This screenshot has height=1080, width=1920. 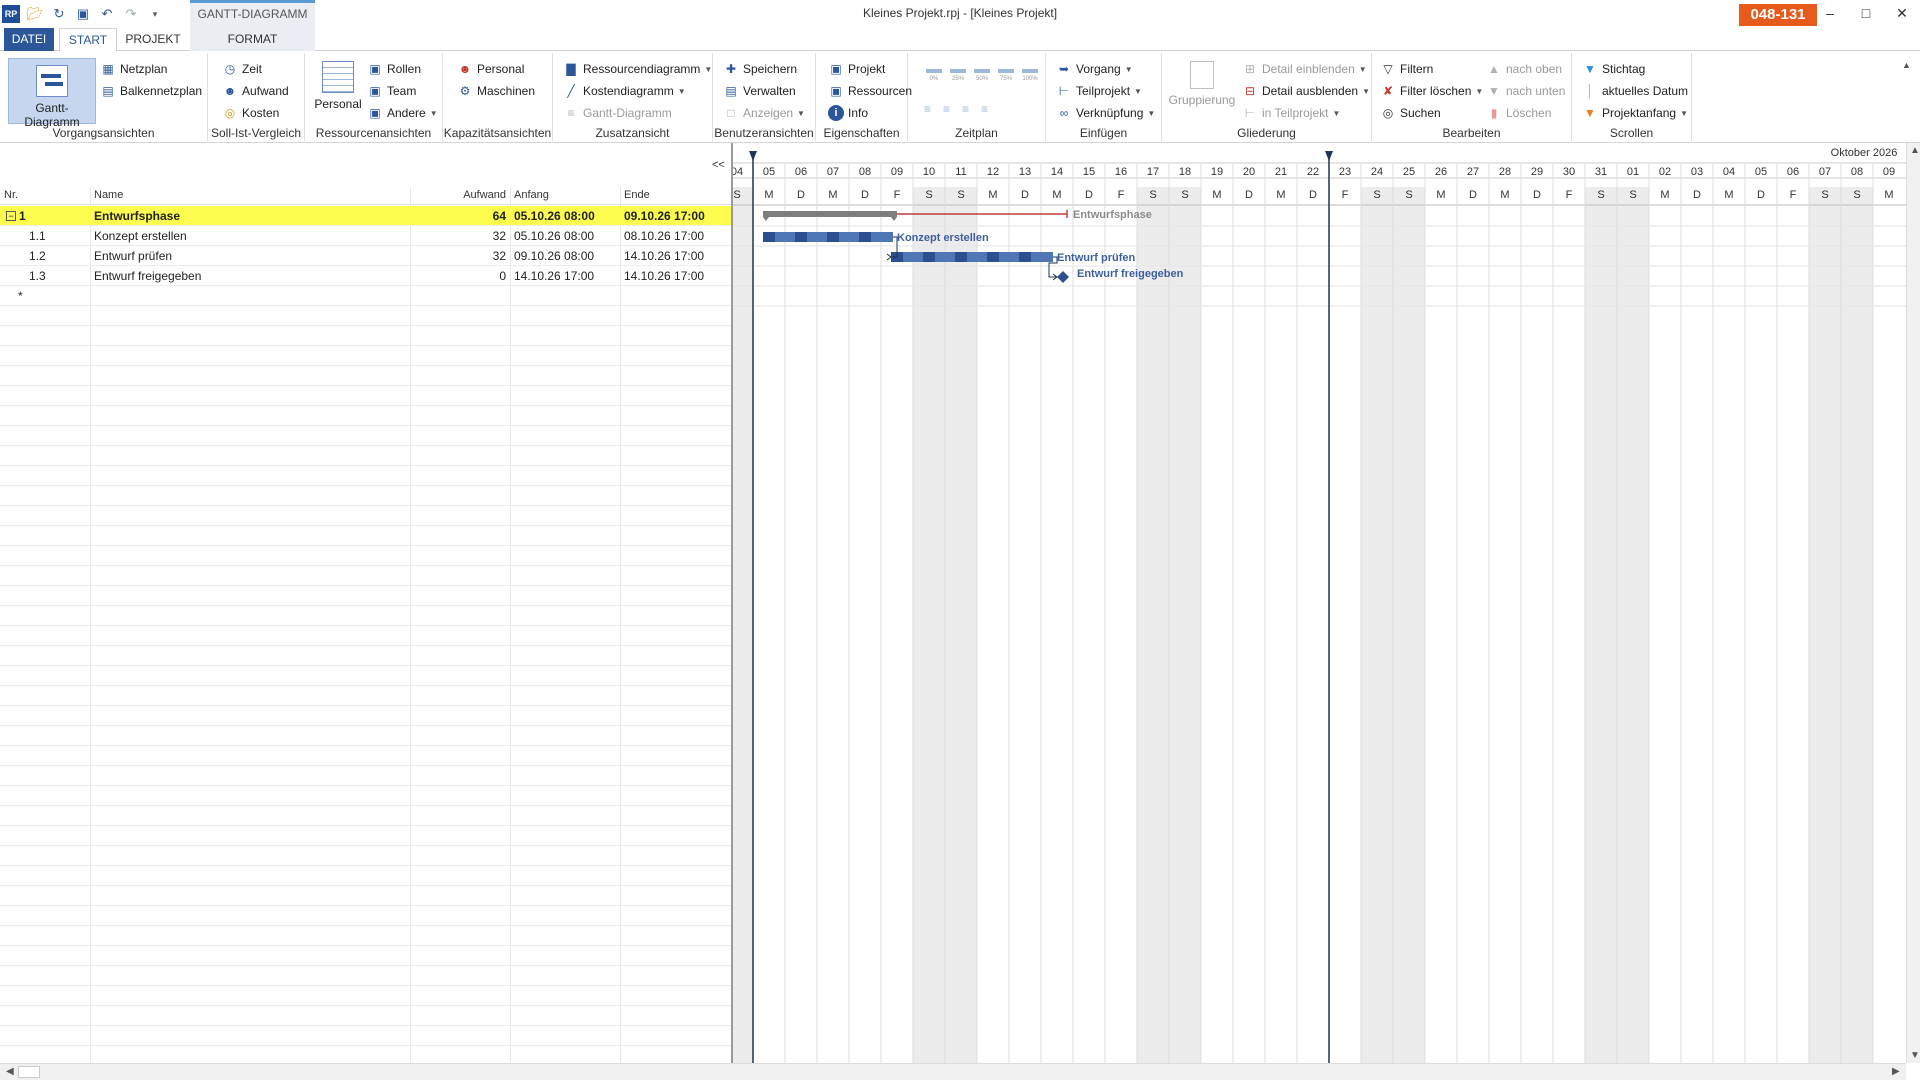 What do you see at coordinates (1915, 1055) in the screenshot?
I see `scroll-down-icon: ▼` at bounding box center [1915, 1055].